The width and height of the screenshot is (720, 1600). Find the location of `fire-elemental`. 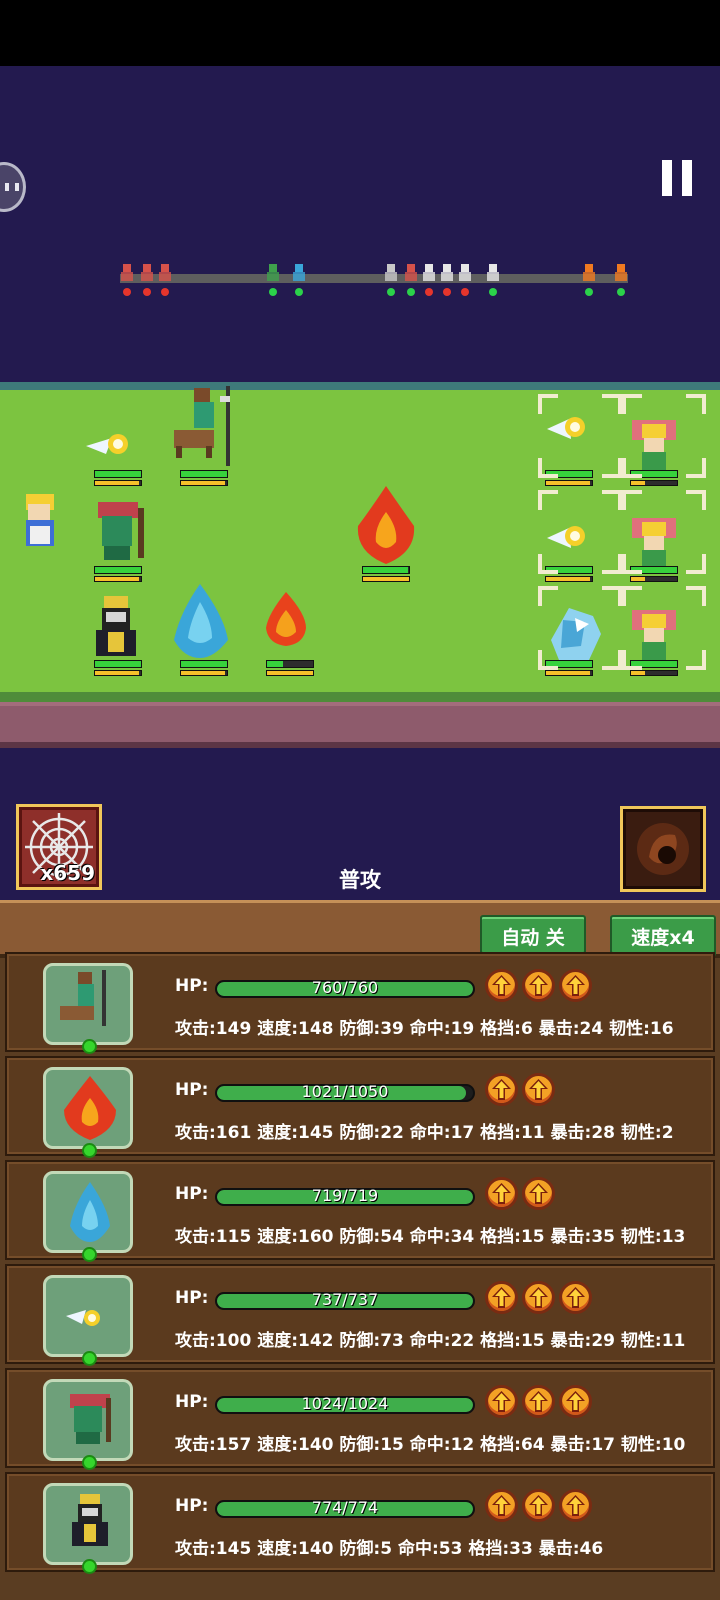

fire-elemental is located at coordinates (386, 525).